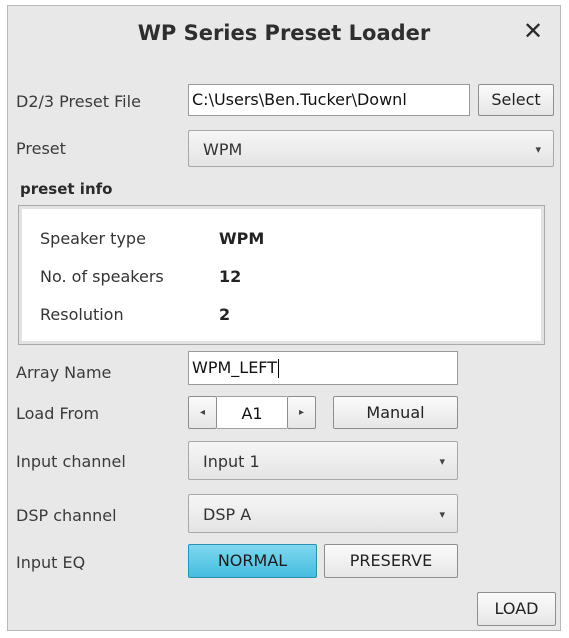 The height and width of the screenshot is (638, 569). I want to click on input-channel-dropdown: Input 1 ▾, so click(323, 460).